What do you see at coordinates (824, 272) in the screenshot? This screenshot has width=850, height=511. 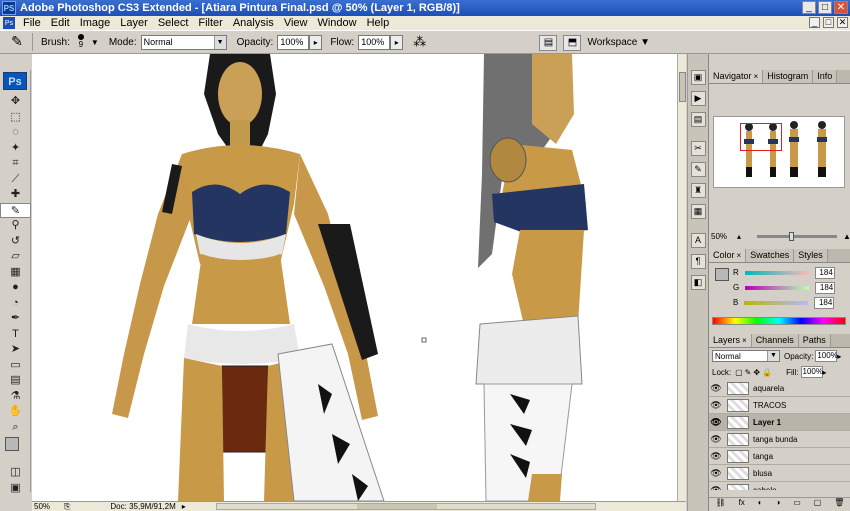 I see `red-value: 184` at bounding box center [824, 272].